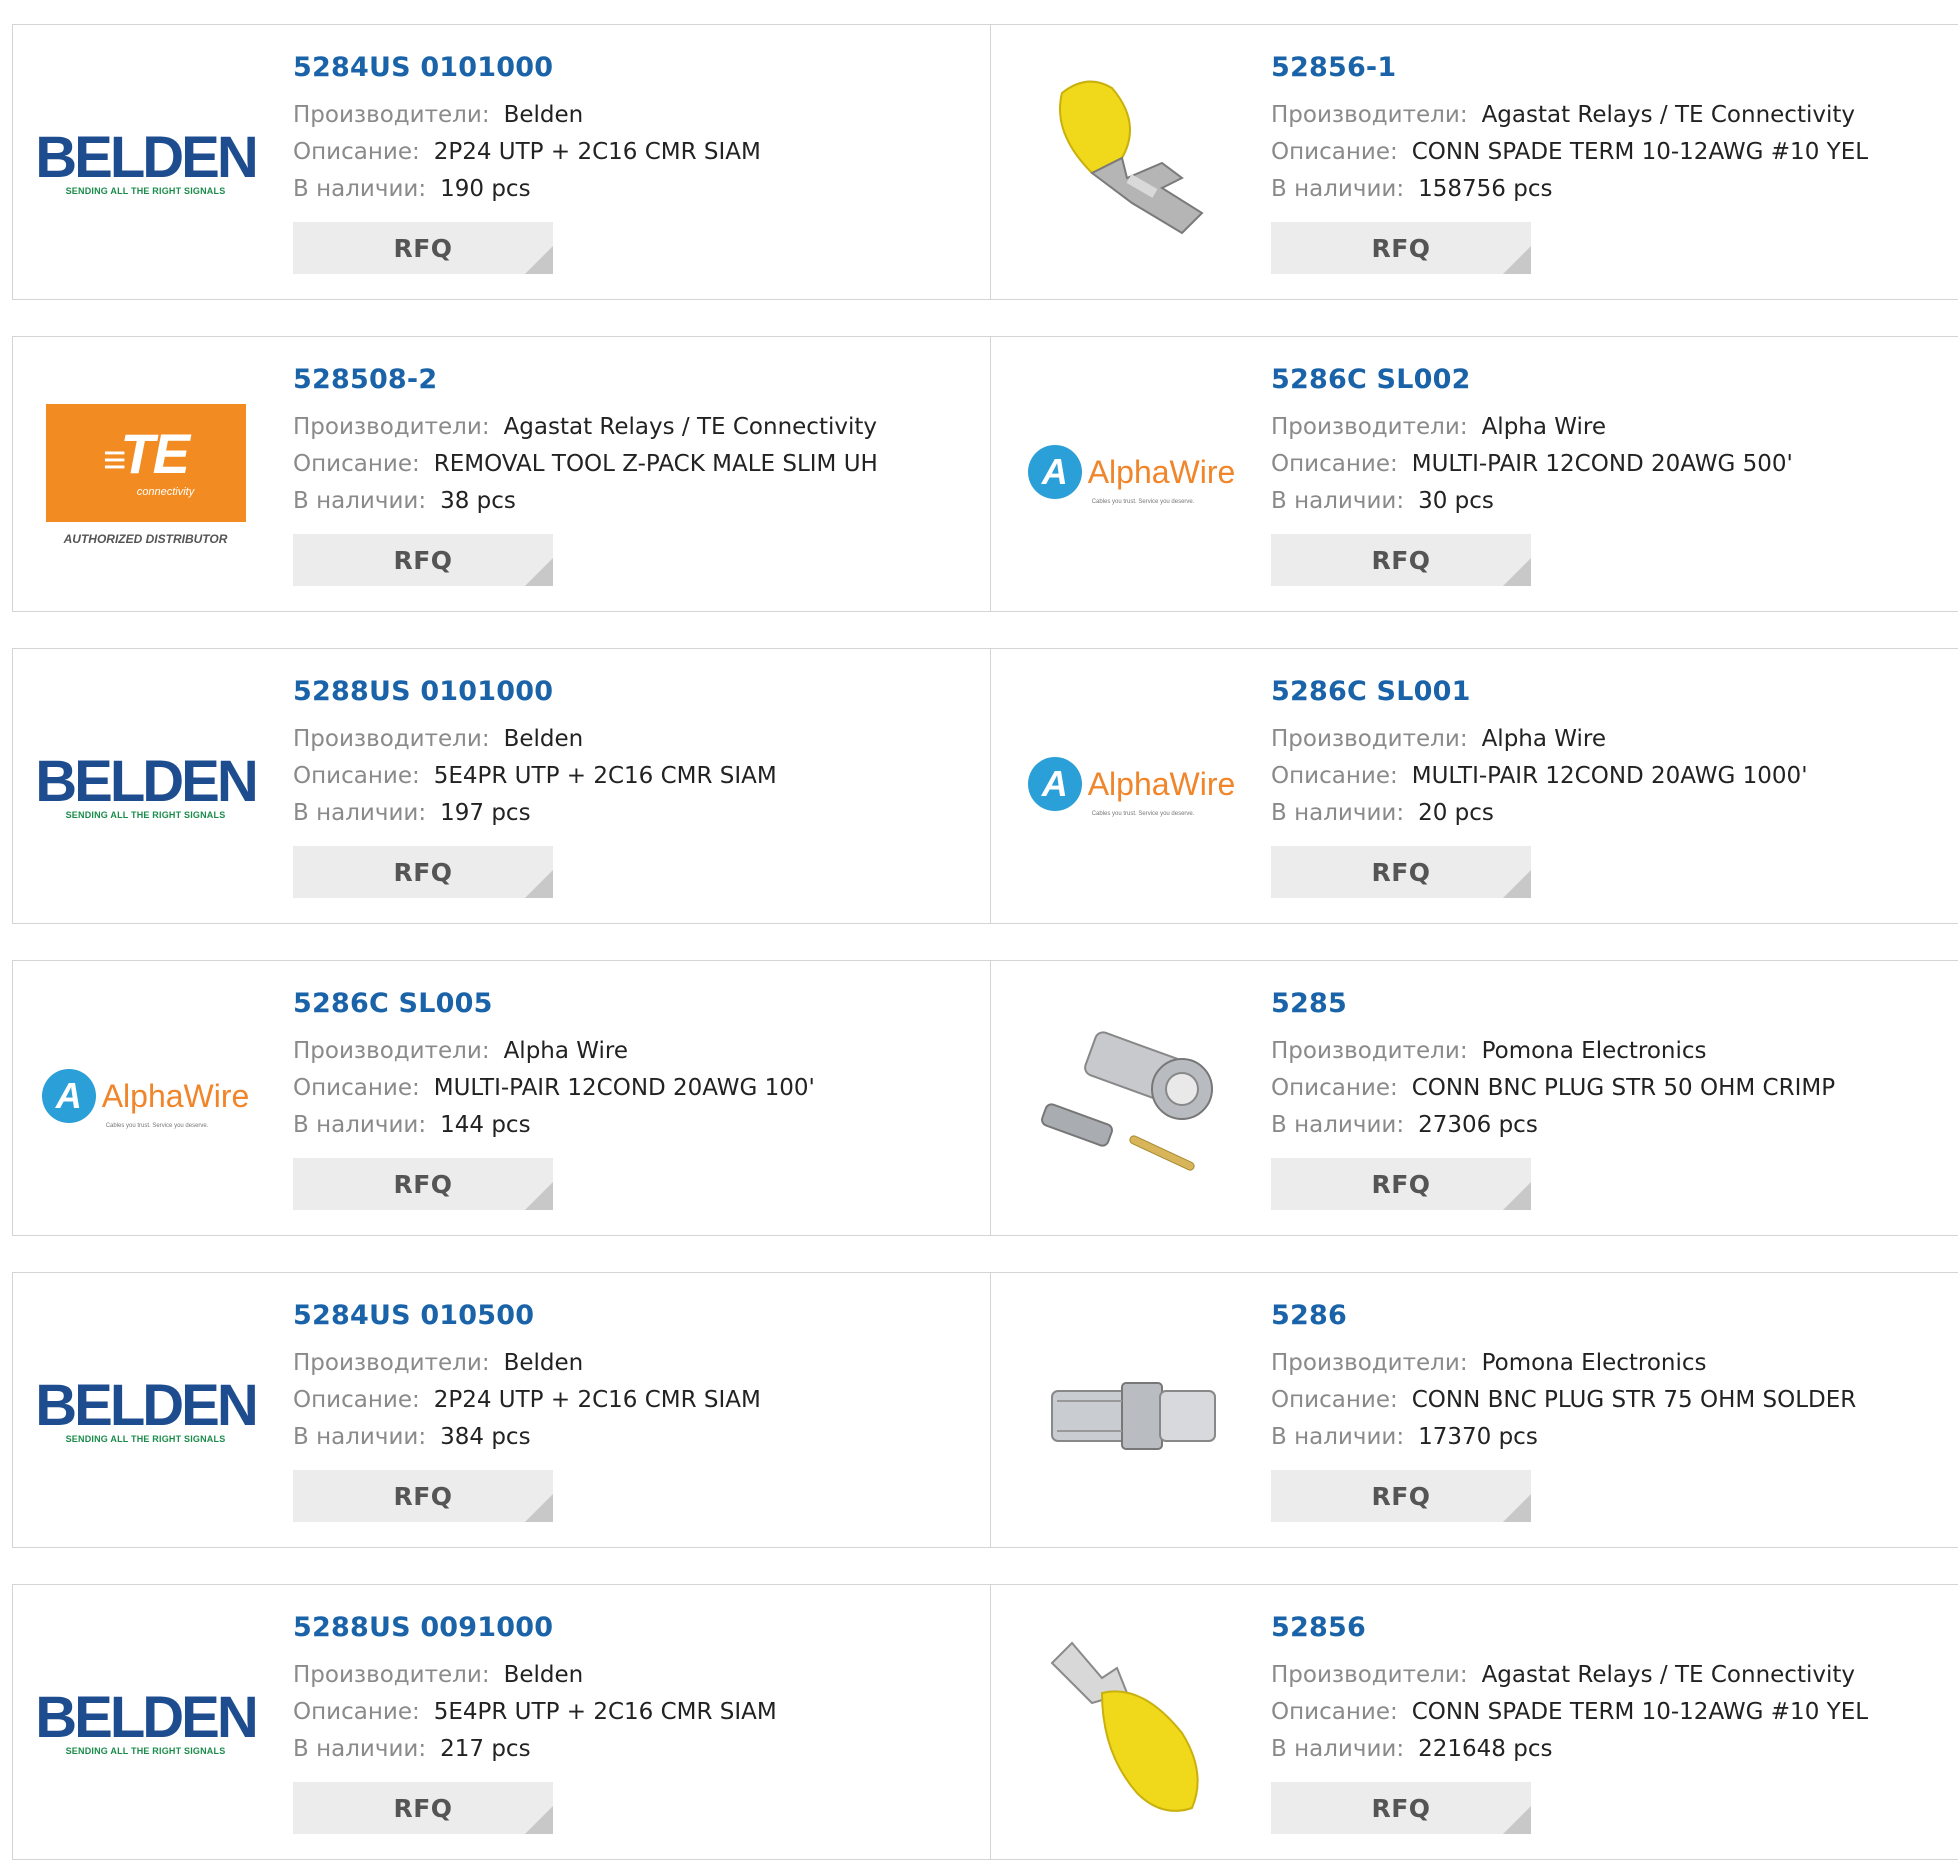  Describe the element at coordinates (1623, 1088) in the screenshot. I see `description-value: CONN BNC PLUG STR 50 OHM CRIMP` at that location.